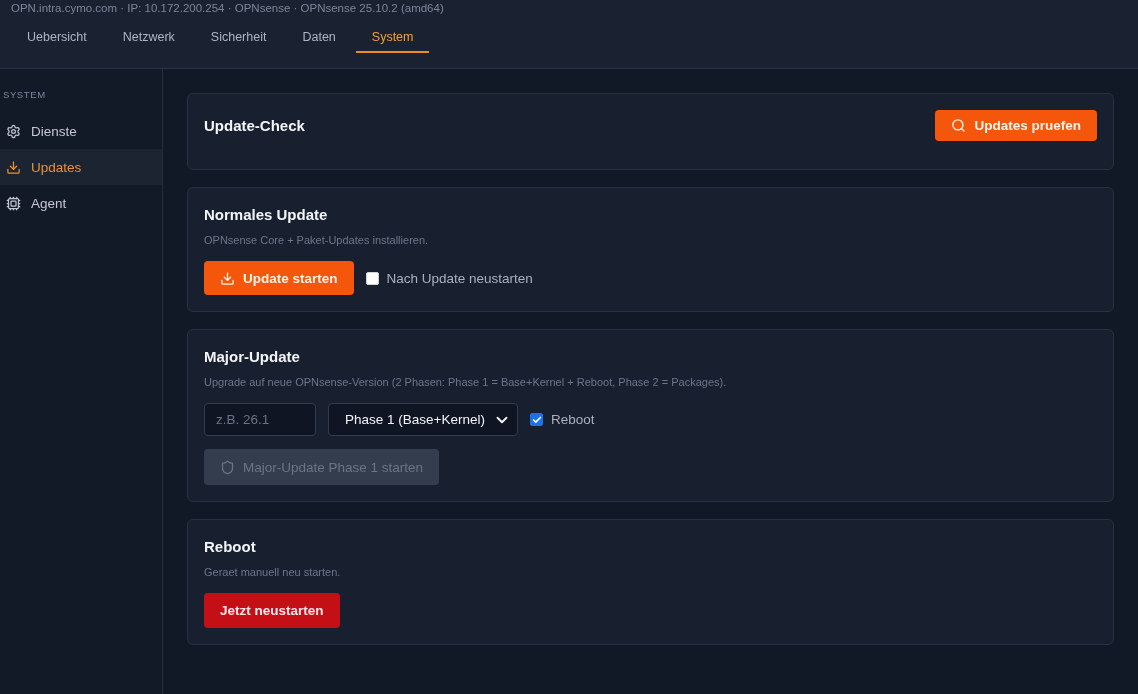  I want to click on card-title: Major-Update, so click(252, 357).